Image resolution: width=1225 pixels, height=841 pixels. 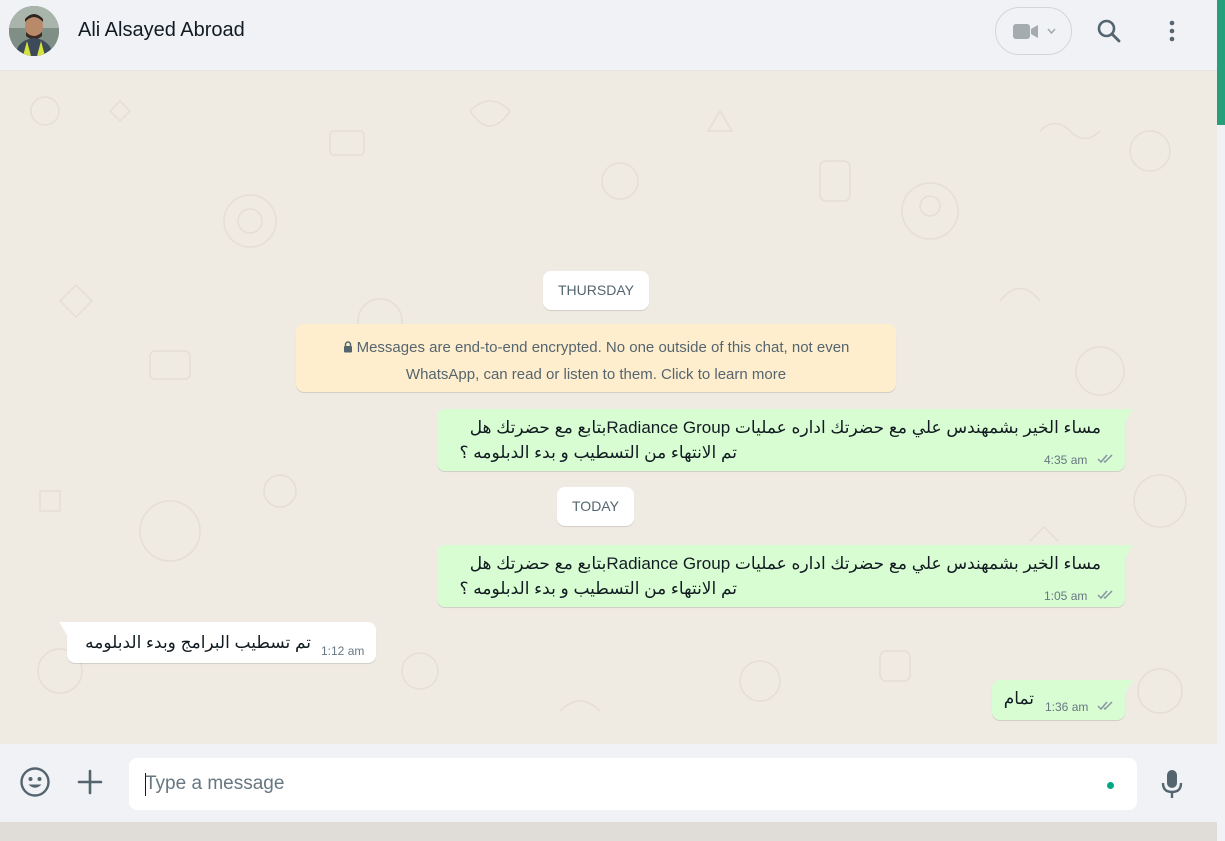 What do you see at coordinates (596, 290) in the screenshot?
I see `date-chip-thursday: THURSDAY` at bounding box center [596, 290].